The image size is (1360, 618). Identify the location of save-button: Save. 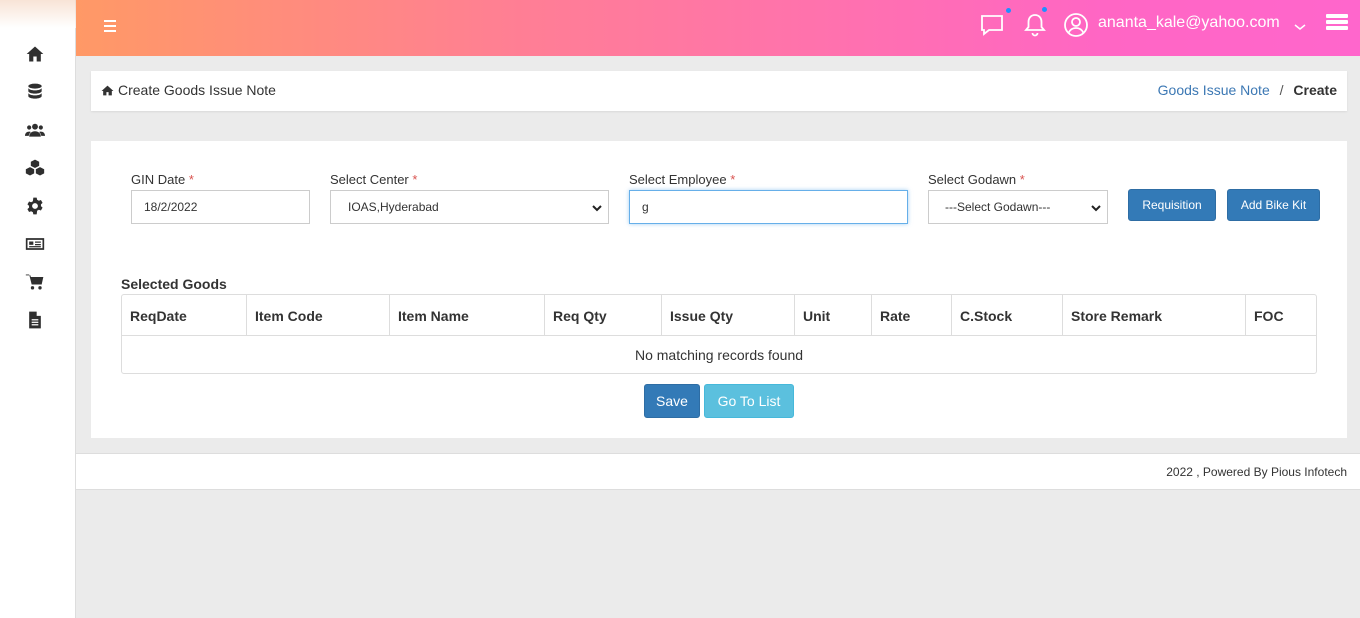
(672, 401).